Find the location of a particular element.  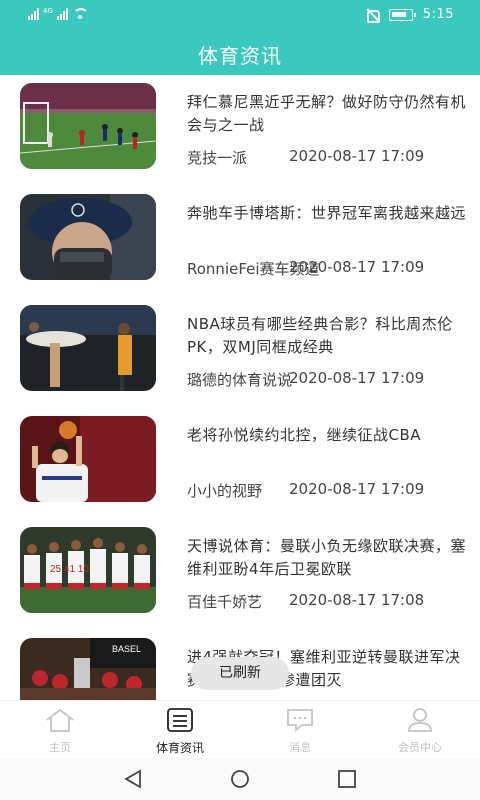

news-thumbnail: BASEL is located at coordinates (88, 669).